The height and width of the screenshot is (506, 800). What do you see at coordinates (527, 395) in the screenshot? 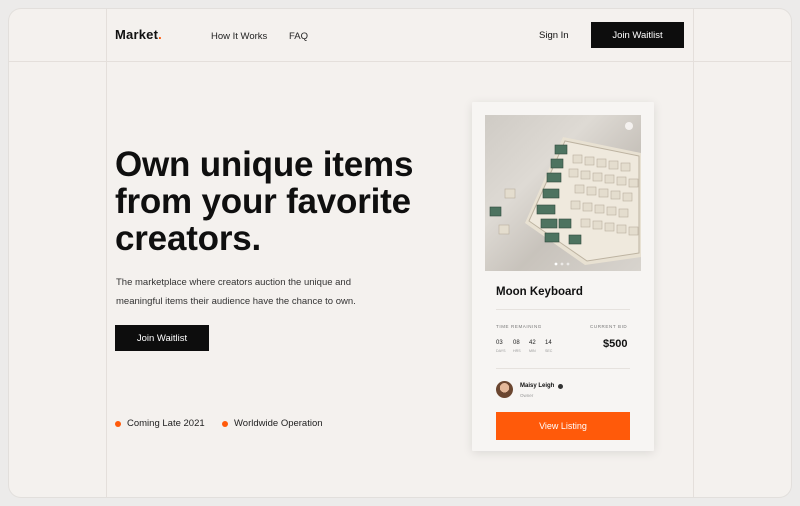
I see `owner-role: Owner` at bounding box center [527, 395].